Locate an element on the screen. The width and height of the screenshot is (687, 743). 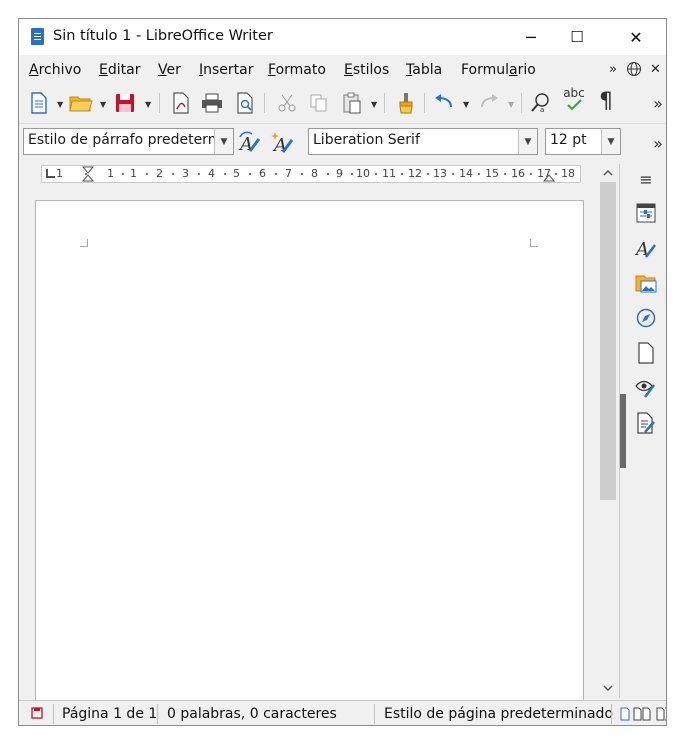
font-size-value: 12 pt is located at coordinates (568, 140).